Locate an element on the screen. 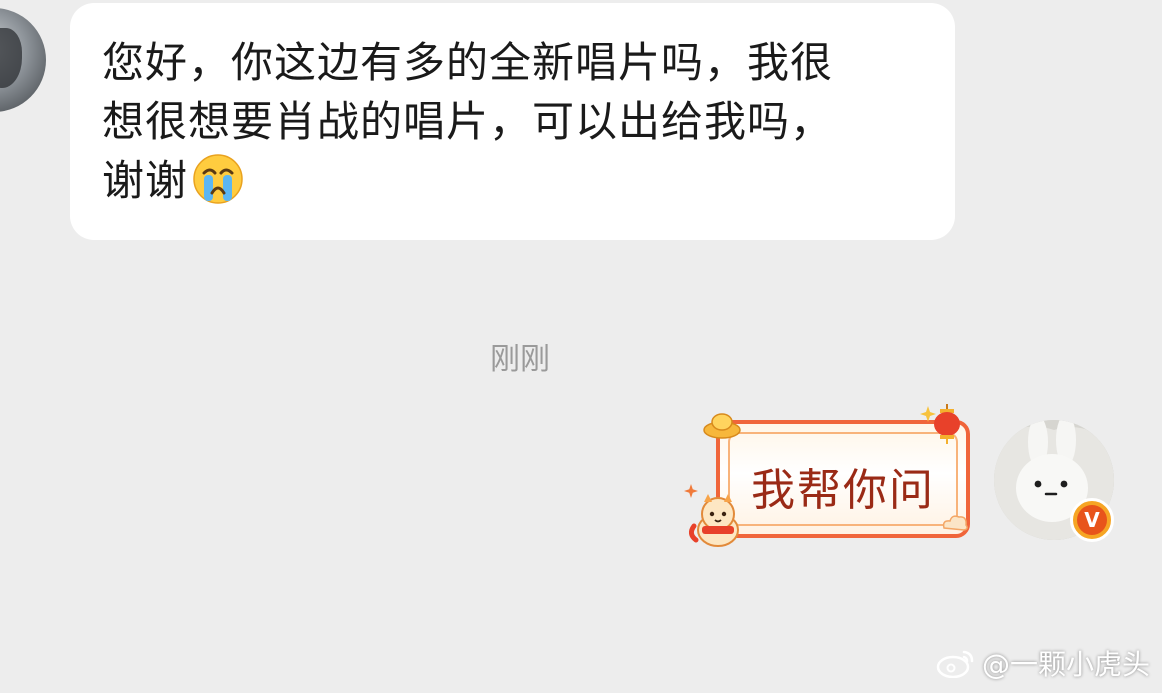 The height and width of the screenshot is (693, 1162). gold-ingot-icon is located at coordinates (722, 426).